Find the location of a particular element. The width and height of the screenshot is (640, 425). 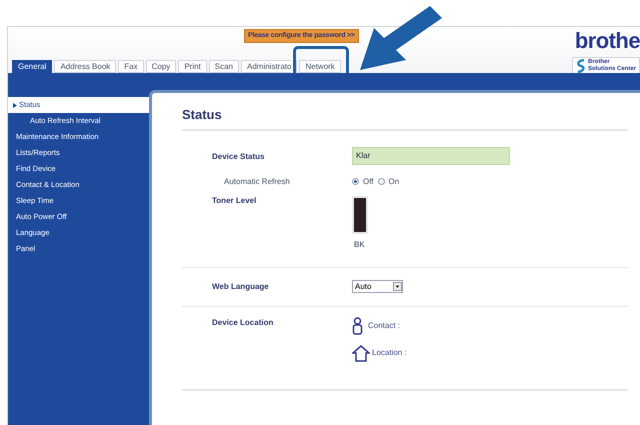

tab: Network is located at coordinates (320, 66).